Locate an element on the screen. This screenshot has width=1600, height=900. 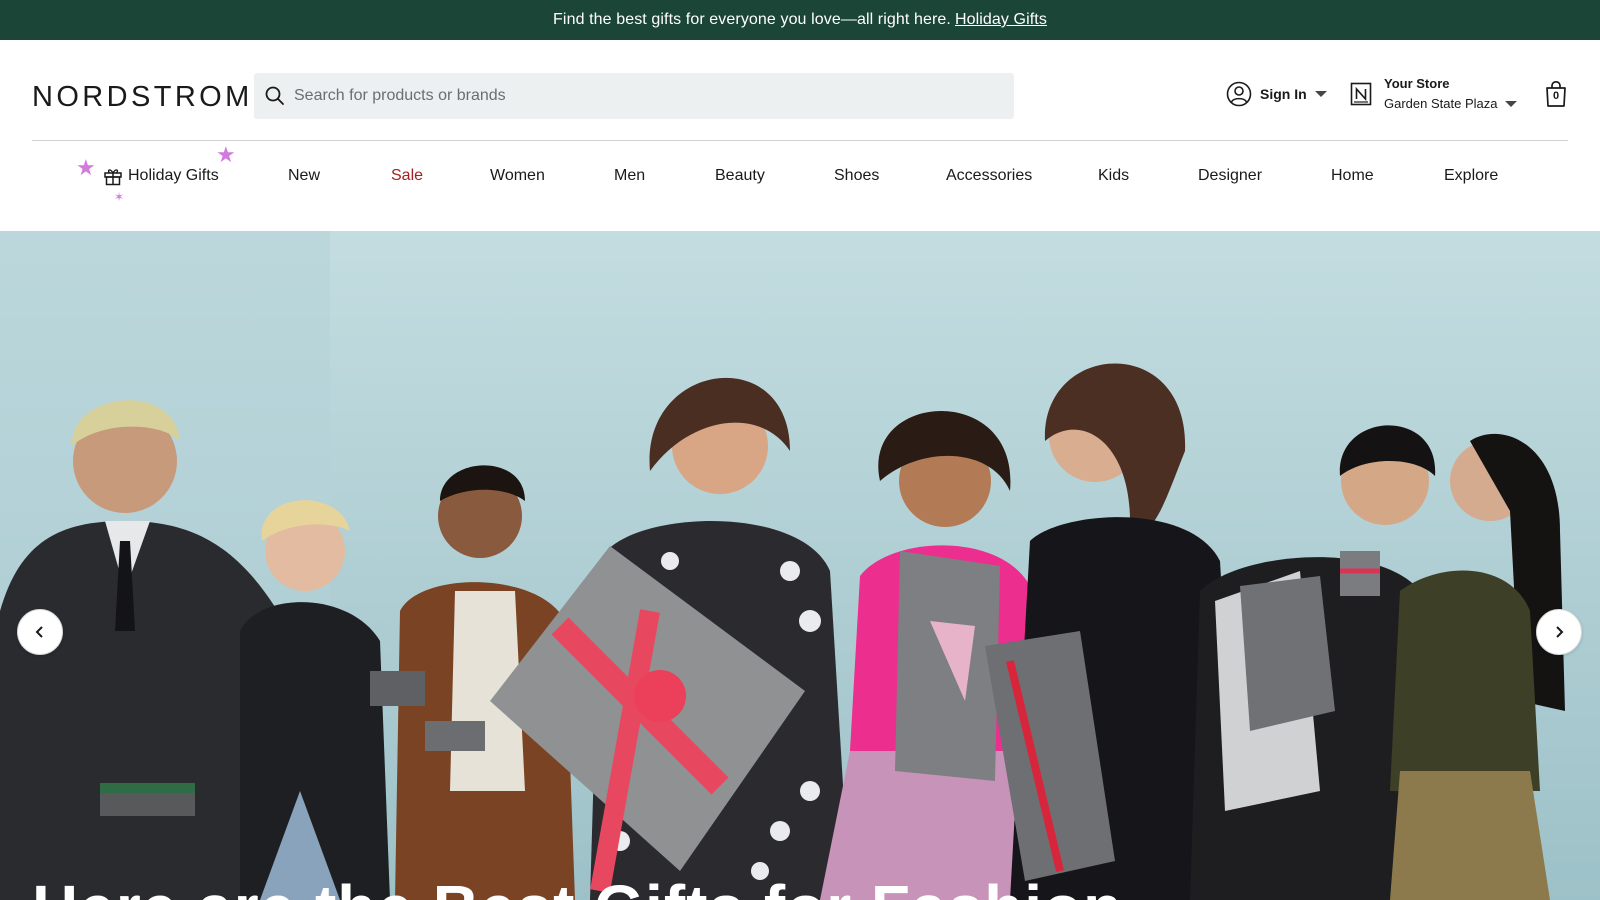
store-title: Your Store is located at coordinates (1417, 83).